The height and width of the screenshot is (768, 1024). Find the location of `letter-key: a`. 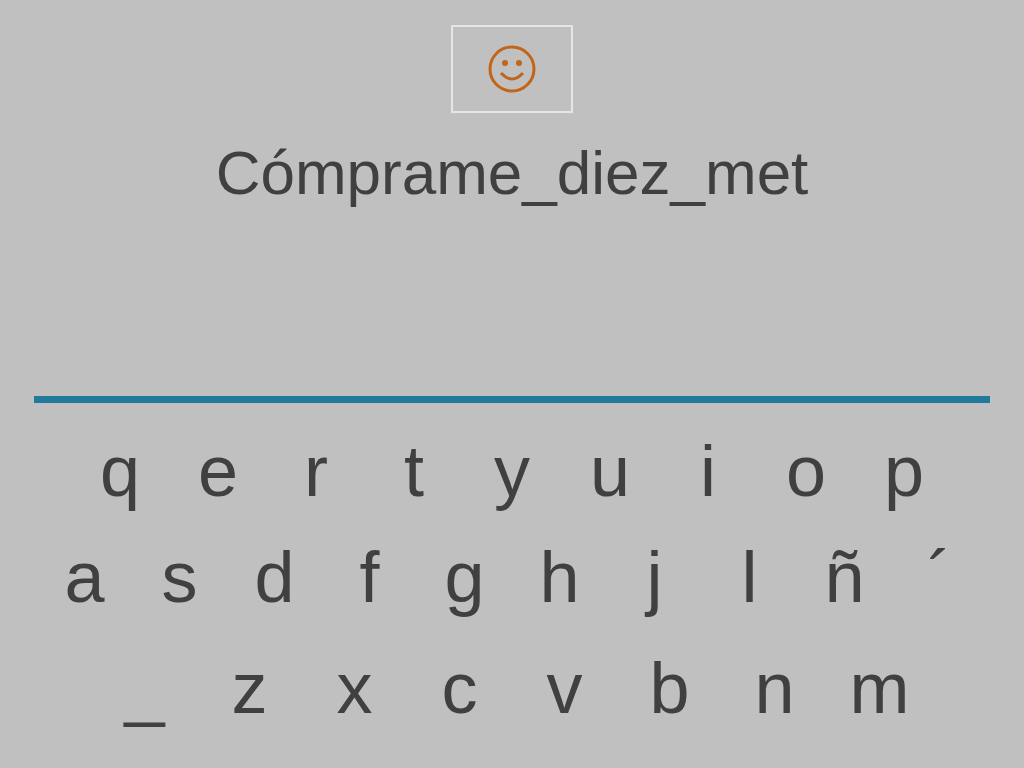

letter-key: a is located at coordinates (84, 576).